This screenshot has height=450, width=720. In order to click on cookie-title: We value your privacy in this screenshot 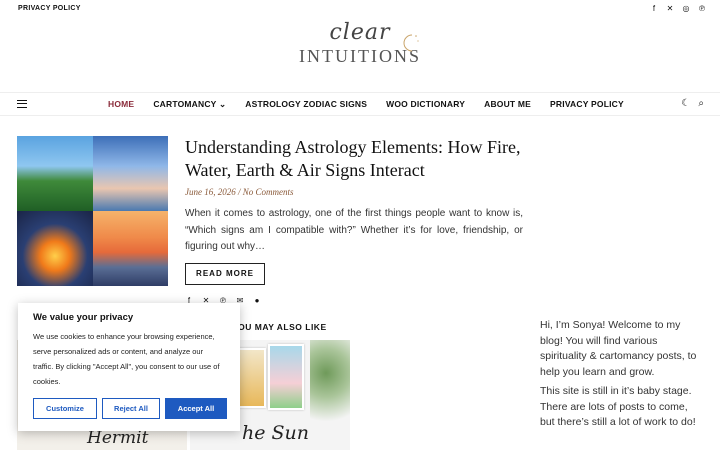, I will do `click(83, 317)`.